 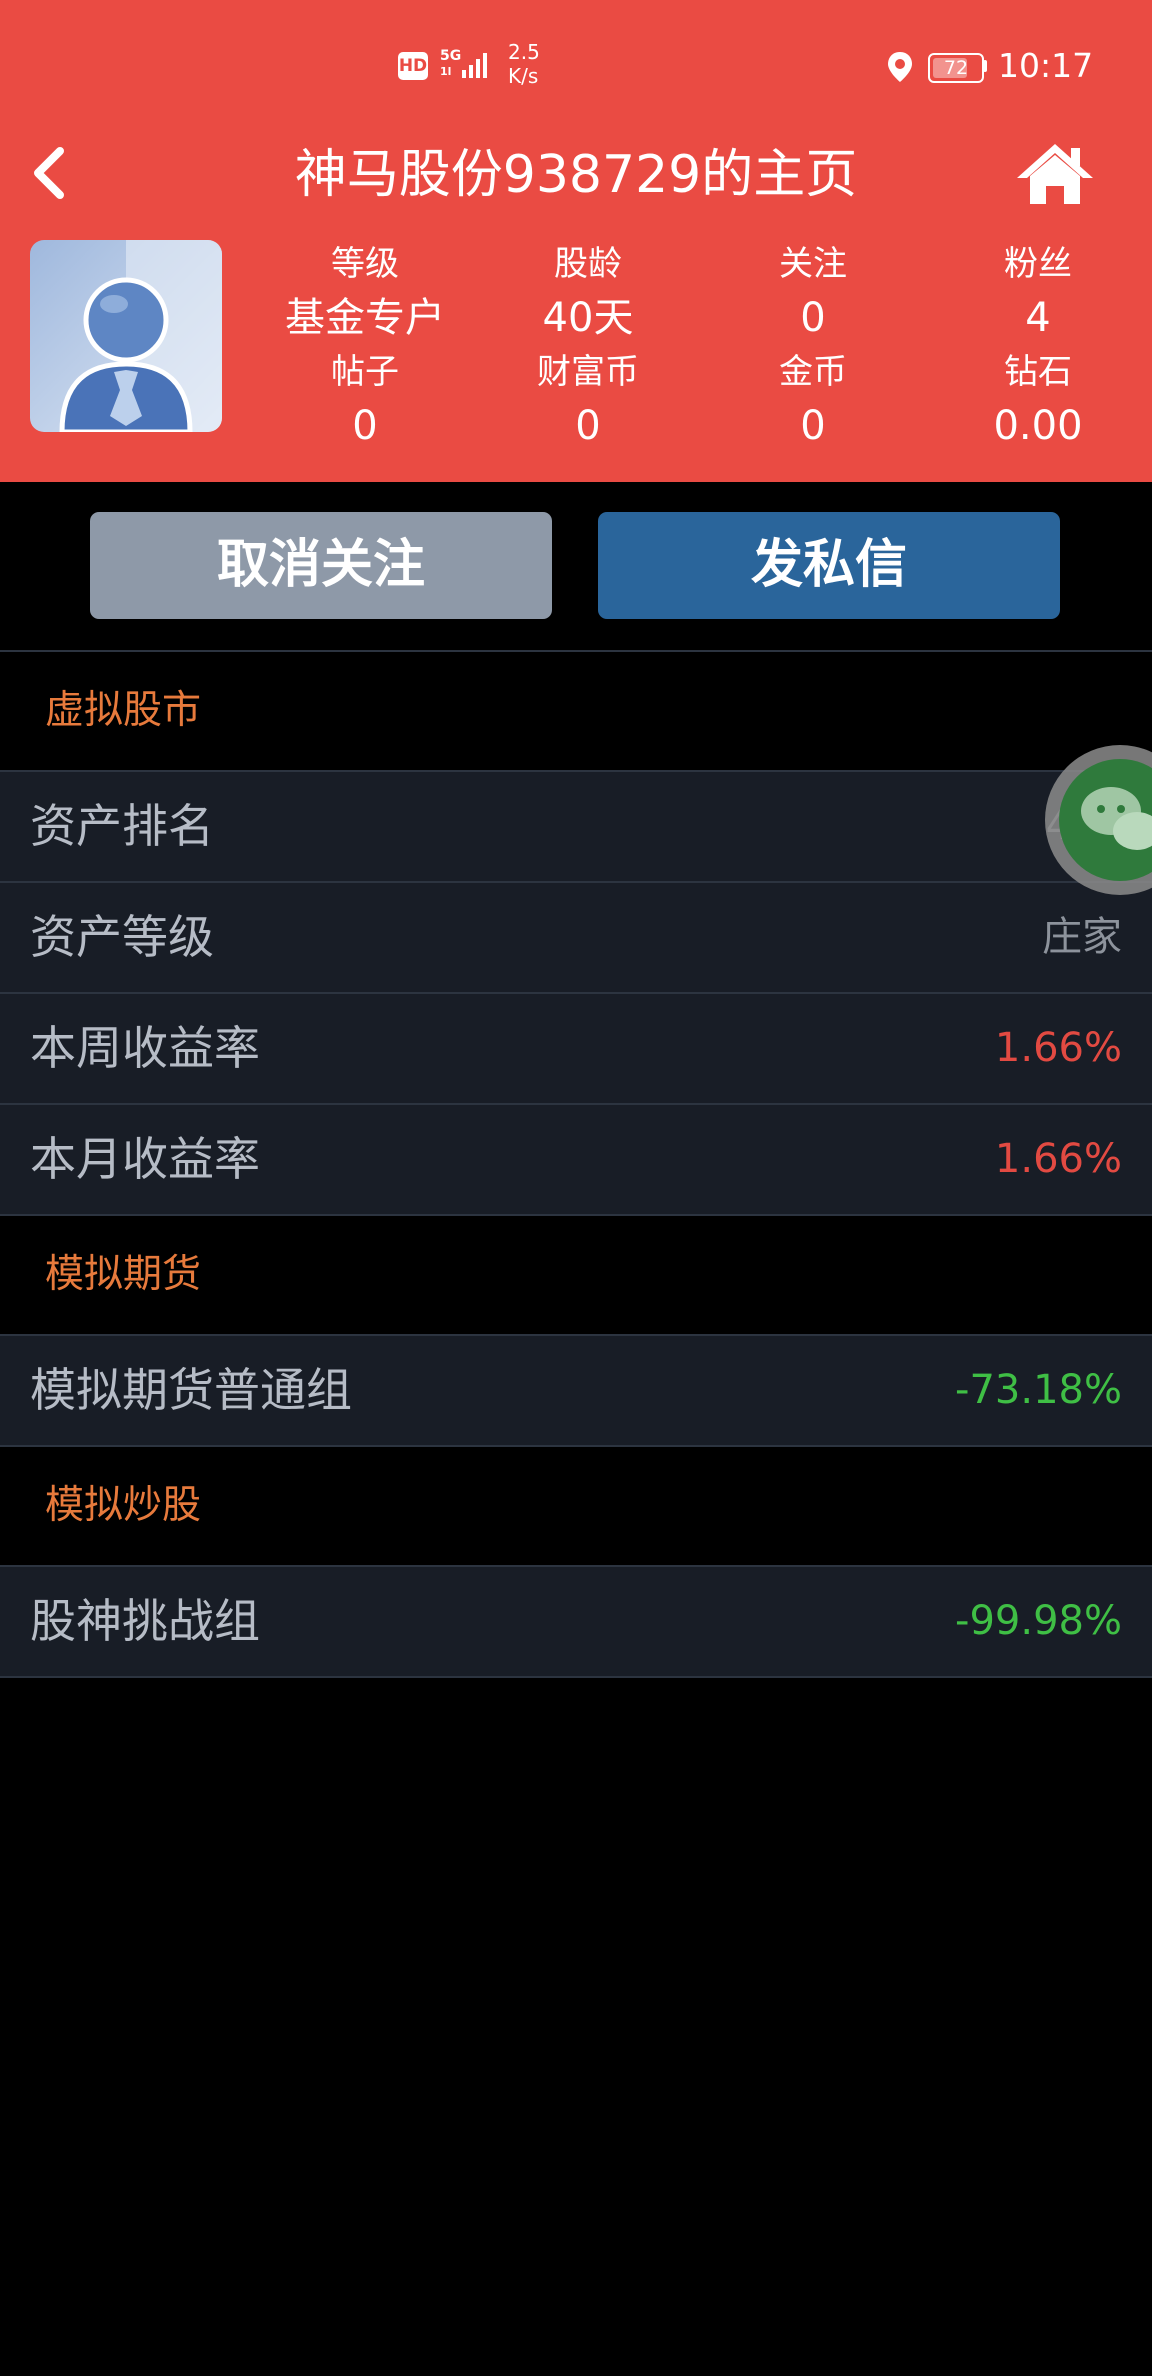 I want to click on network-type: 5G 1l, so click(x=450, y=64).